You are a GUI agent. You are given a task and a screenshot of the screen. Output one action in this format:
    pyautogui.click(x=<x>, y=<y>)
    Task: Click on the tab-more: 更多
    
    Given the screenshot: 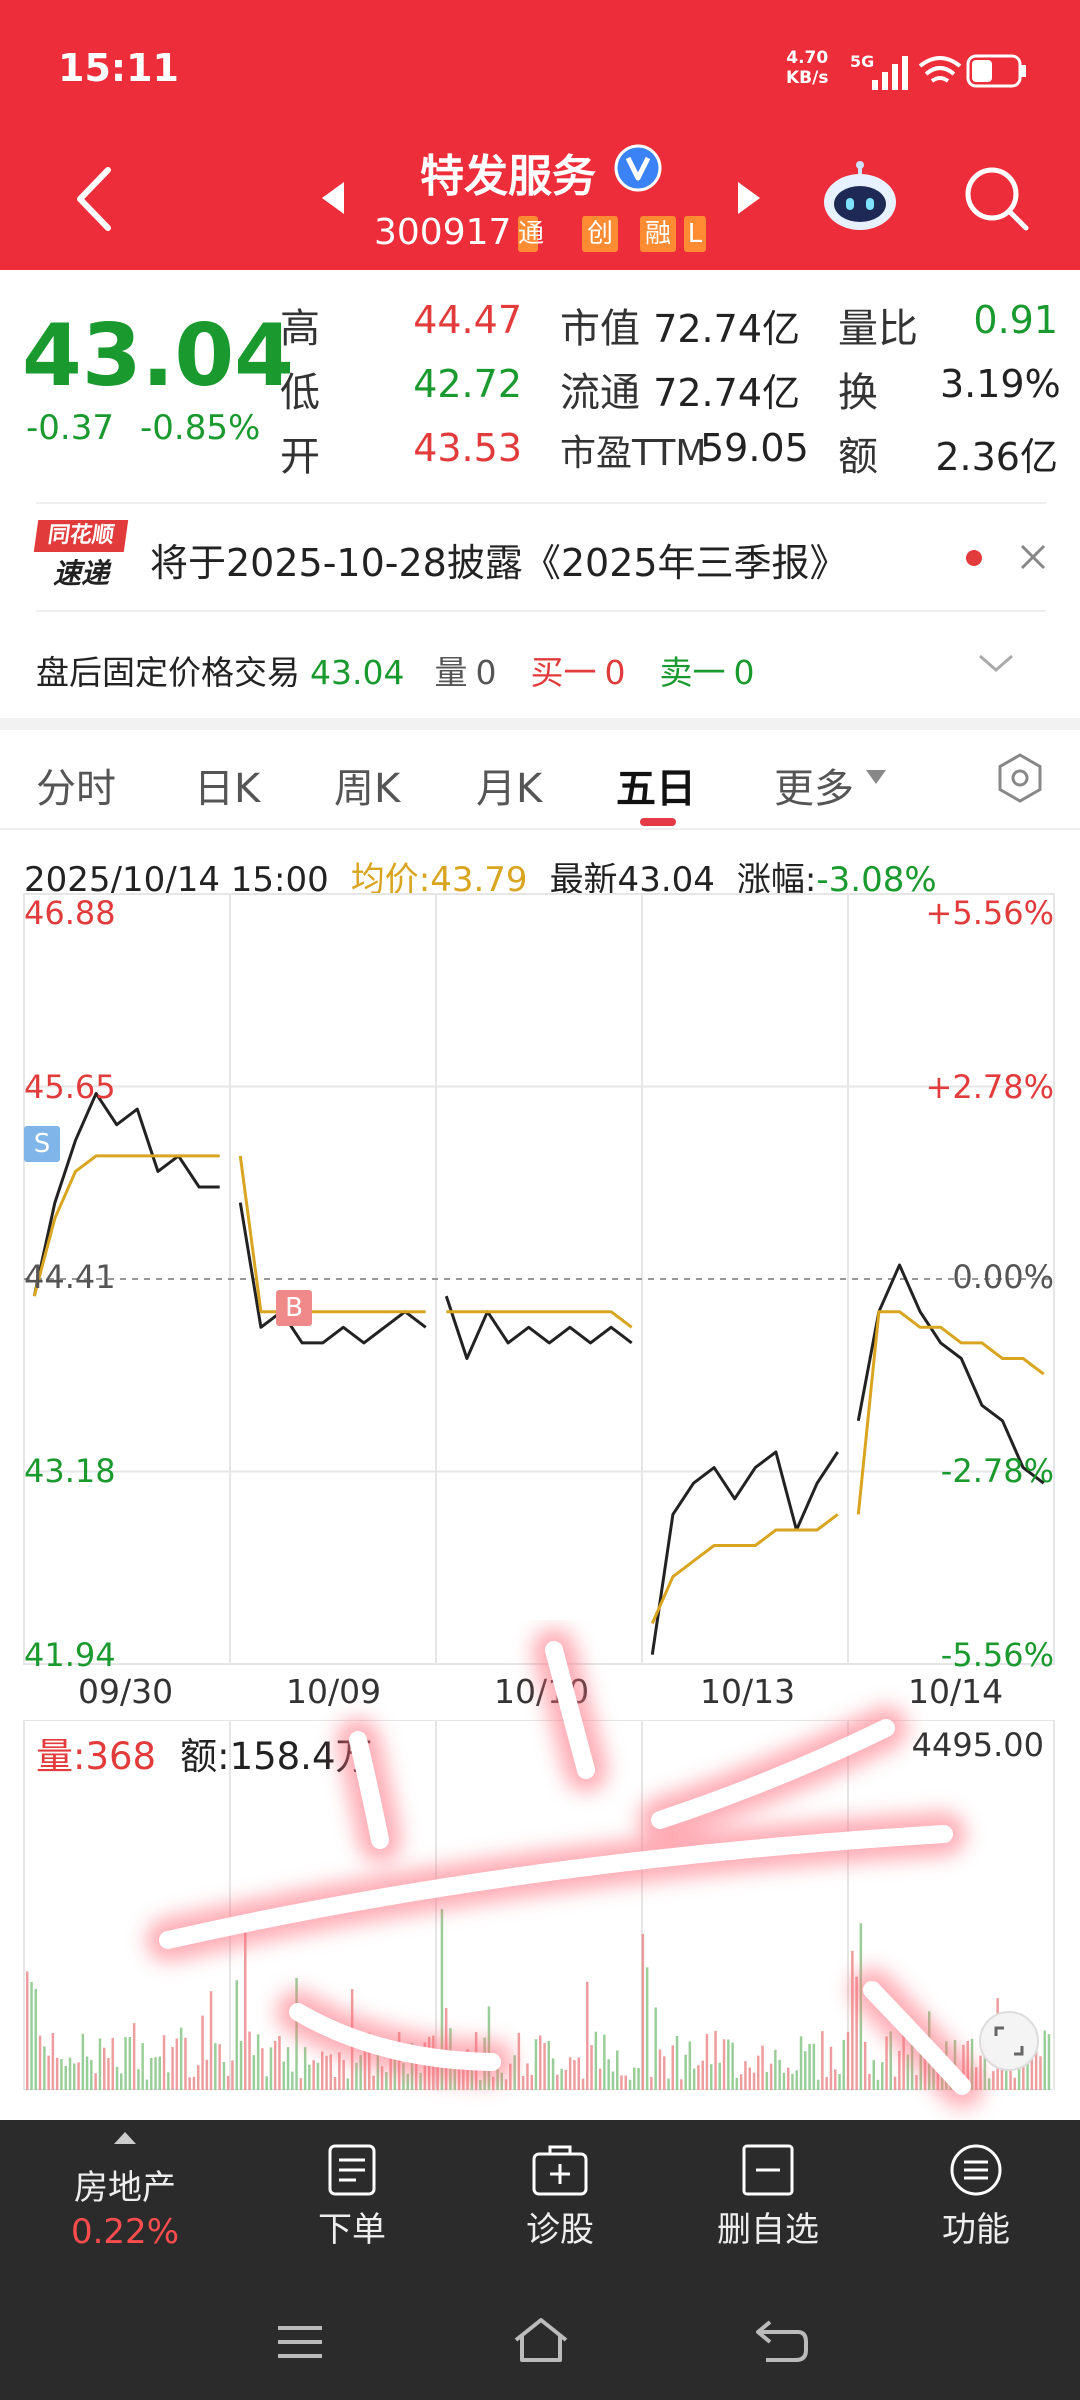 What is the action you would take?
    pyautogui.click(x=814, y=785)
    